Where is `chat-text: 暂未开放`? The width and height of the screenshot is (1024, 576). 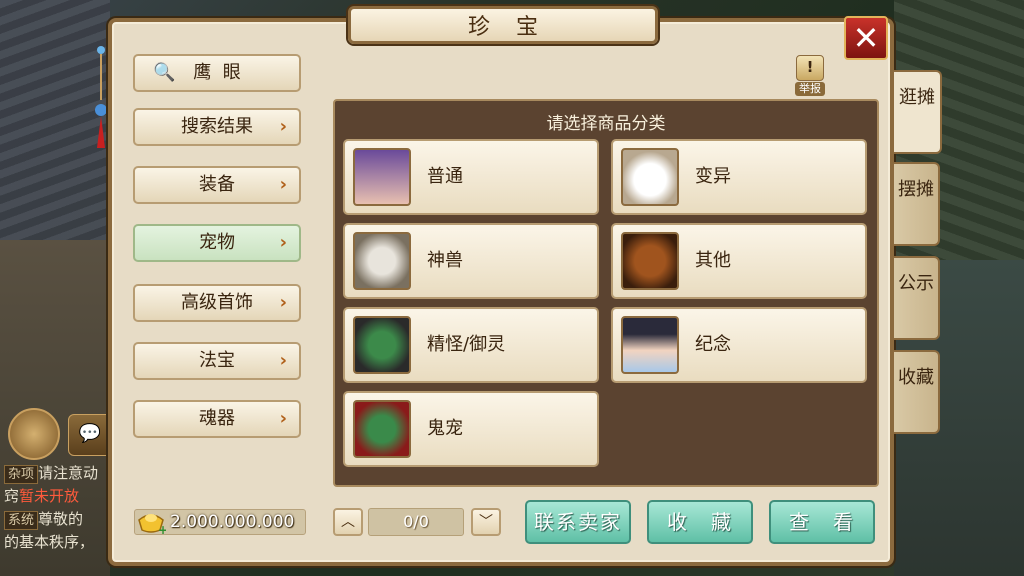
chat-text: 暂未开放 is located at coordinates (49, 496).